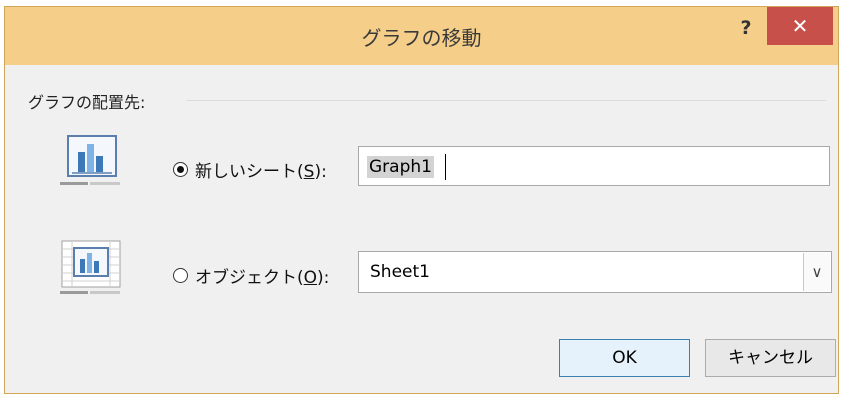 This screenshot has width=842, height=399. I want to click on chevron-down-icon: ∨, so click(816, 272).